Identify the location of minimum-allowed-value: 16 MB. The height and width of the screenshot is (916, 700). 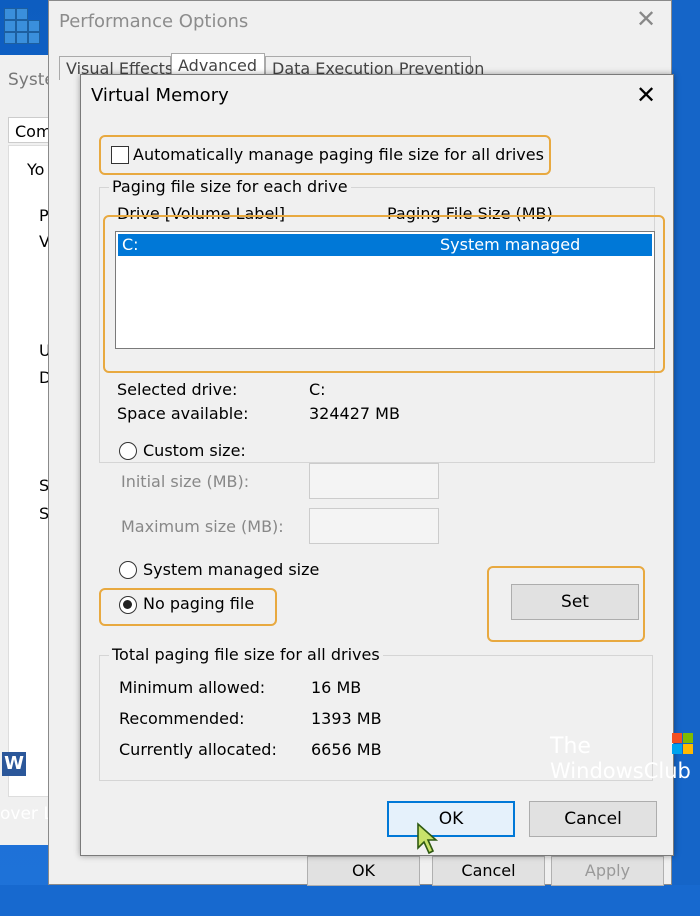
(336, 687).